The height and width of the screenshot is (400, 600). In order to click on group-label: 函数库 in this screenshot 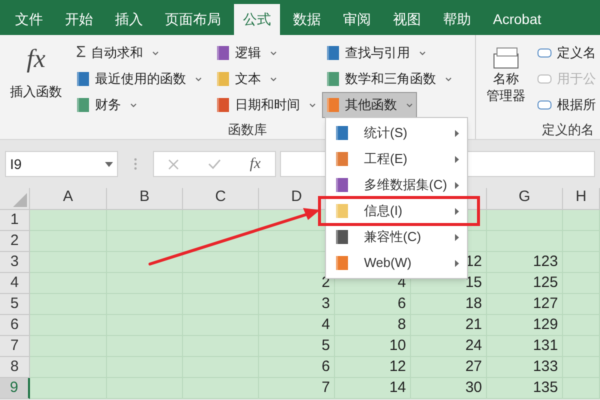, I will do `click(247, 129)`.